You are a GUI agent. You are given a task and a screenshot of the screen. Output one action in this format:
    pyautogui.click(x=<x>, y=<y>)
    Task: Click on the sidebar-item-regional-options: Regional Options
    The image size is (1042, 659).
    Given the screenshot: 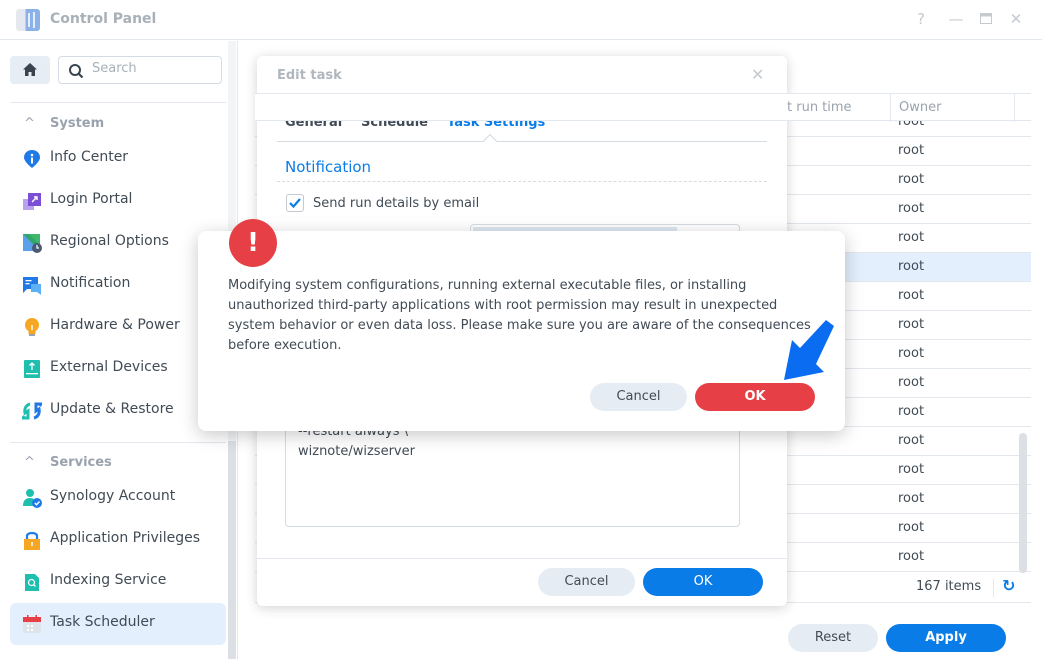 What is the action you would take?
    pyautogui.click(x=118, y=243)
    